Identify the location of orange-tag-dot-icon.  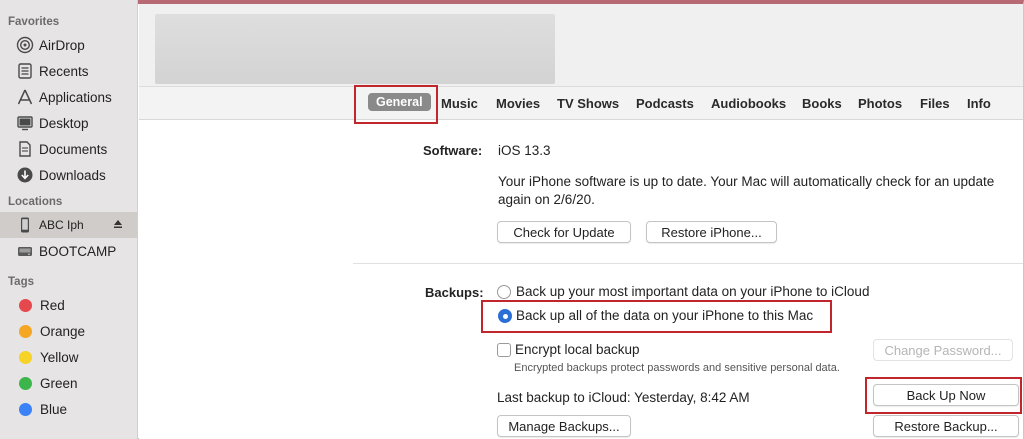
(25, 331).